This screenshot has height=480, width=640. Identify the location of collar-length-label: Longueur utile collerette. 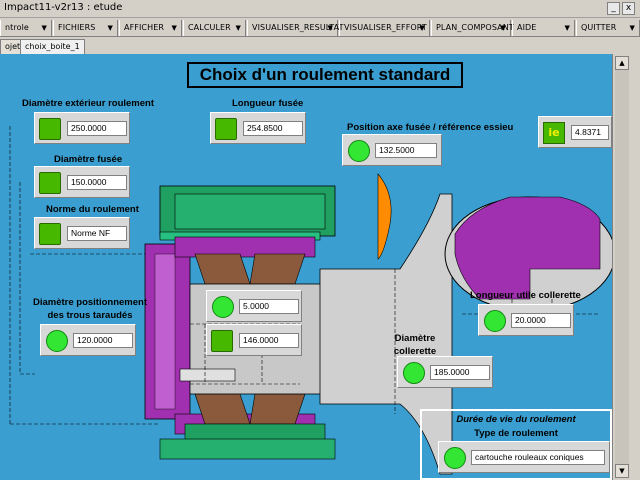
(525, 295).